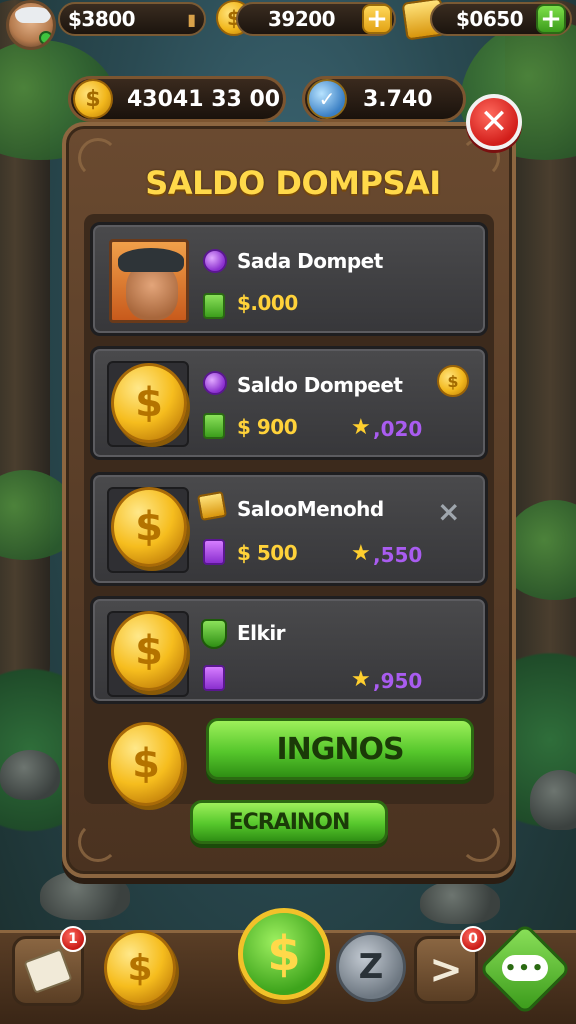 The width and height of the screenshot is (576, 1024). What do you see at coordinates (48, 971) in the screenshot?
I see `scroll-icon` at bounding box center [48, 971].